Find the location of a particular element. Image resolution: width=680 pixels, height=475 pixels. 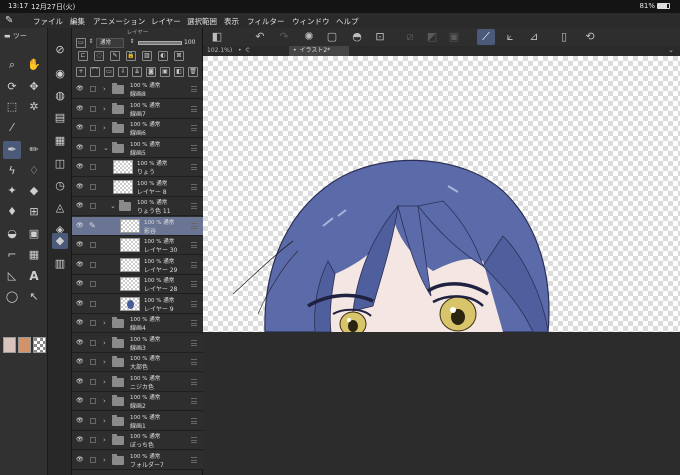

approximate-color-icon: ◫ is located at coordinates (60, 164).